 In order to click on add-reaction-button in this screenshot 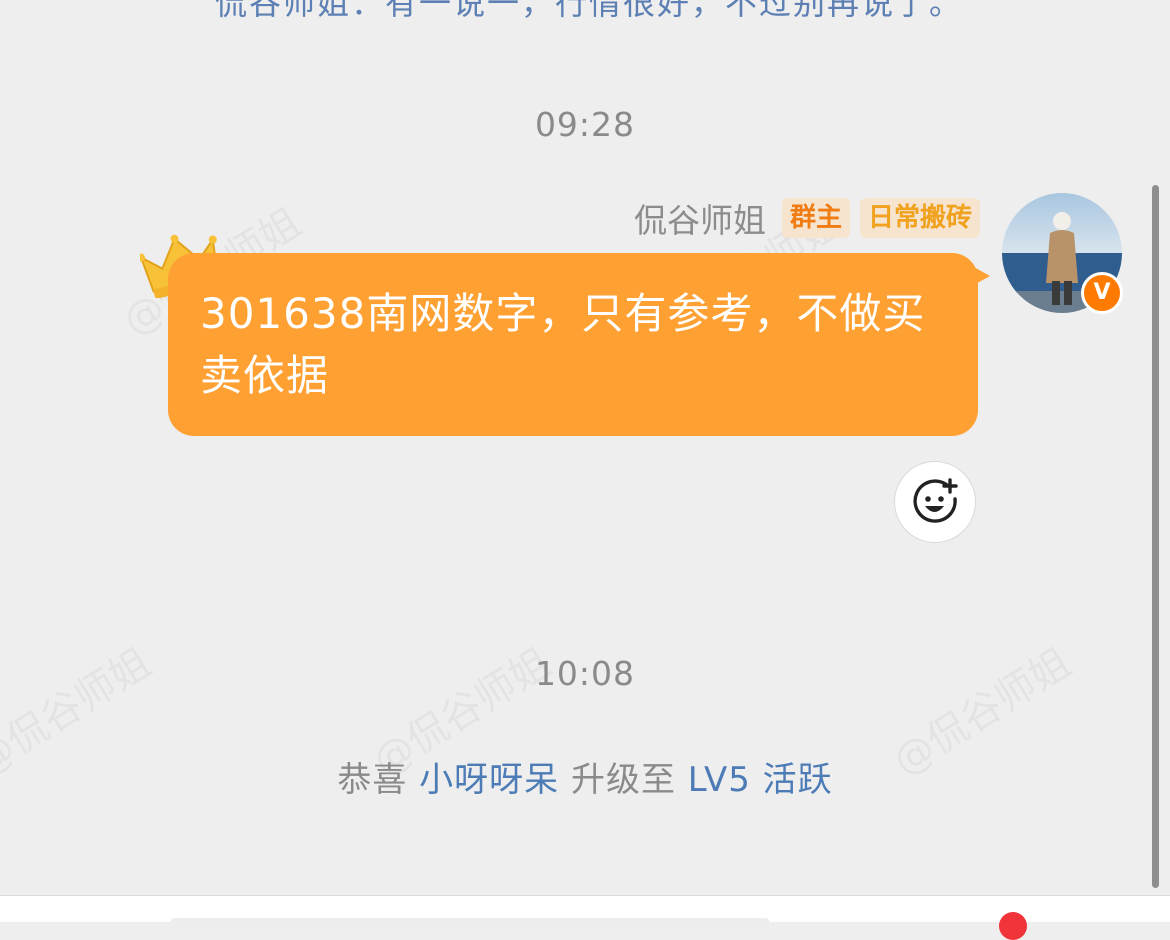, I will do `click(935, 502)`.